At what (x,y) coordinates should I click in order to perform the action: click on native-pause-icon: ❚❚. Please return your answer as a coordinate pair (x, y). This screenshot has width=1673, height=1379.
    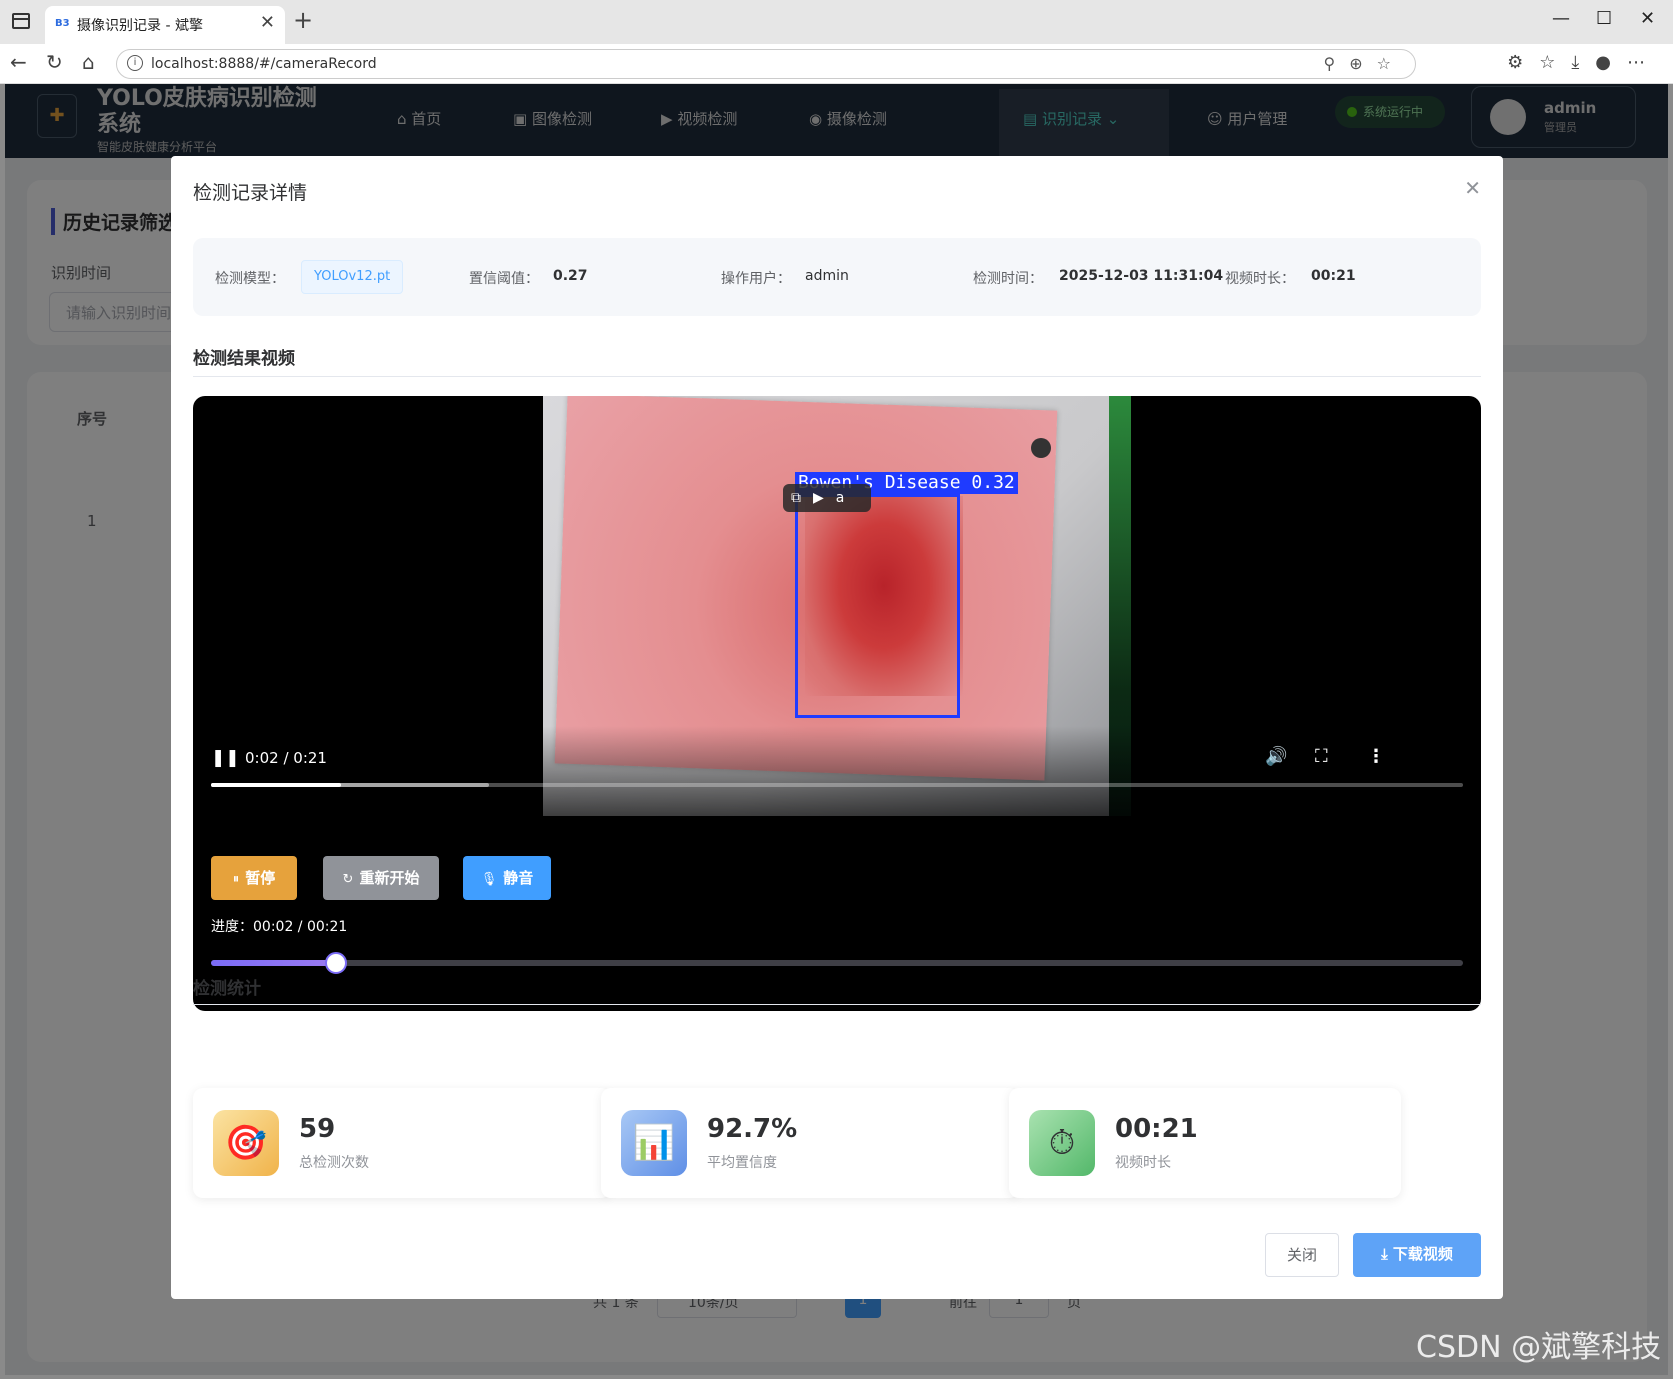
    Looking at the image, I should click on (225, 758).